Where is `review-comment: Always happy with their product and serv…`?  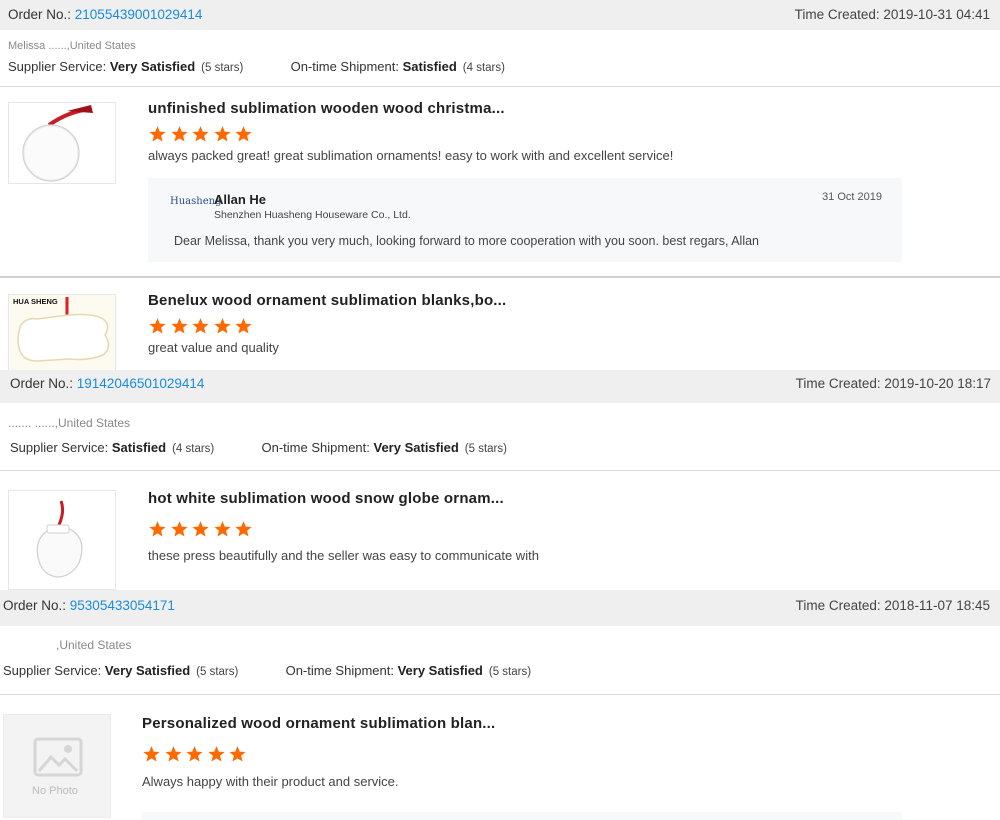 review-comment: Always happy with their product and serv… is located at coordinates (270, 781).